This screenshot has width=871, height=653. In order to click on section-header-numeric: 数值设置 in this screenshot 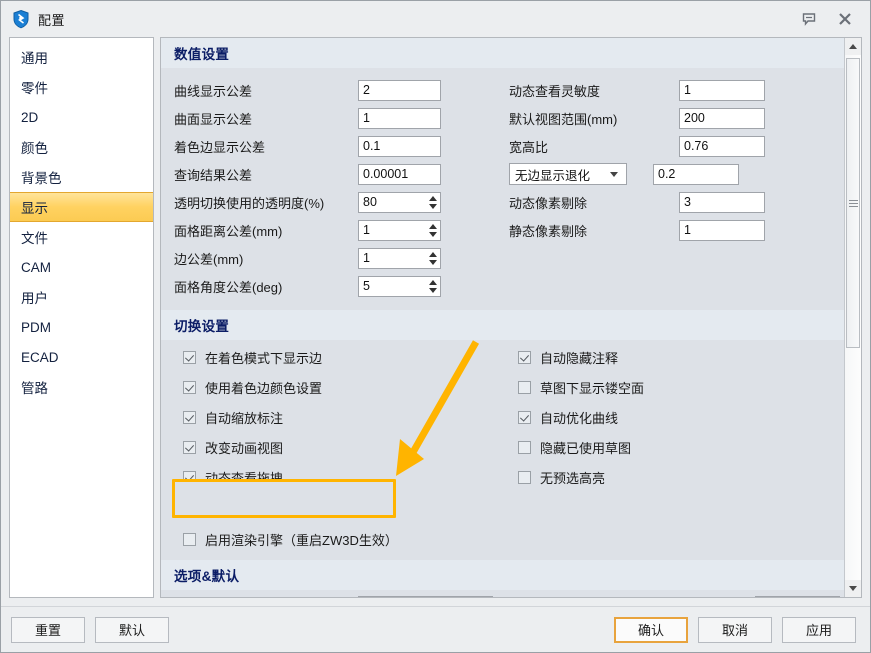, I will do `click(502, 53)`.